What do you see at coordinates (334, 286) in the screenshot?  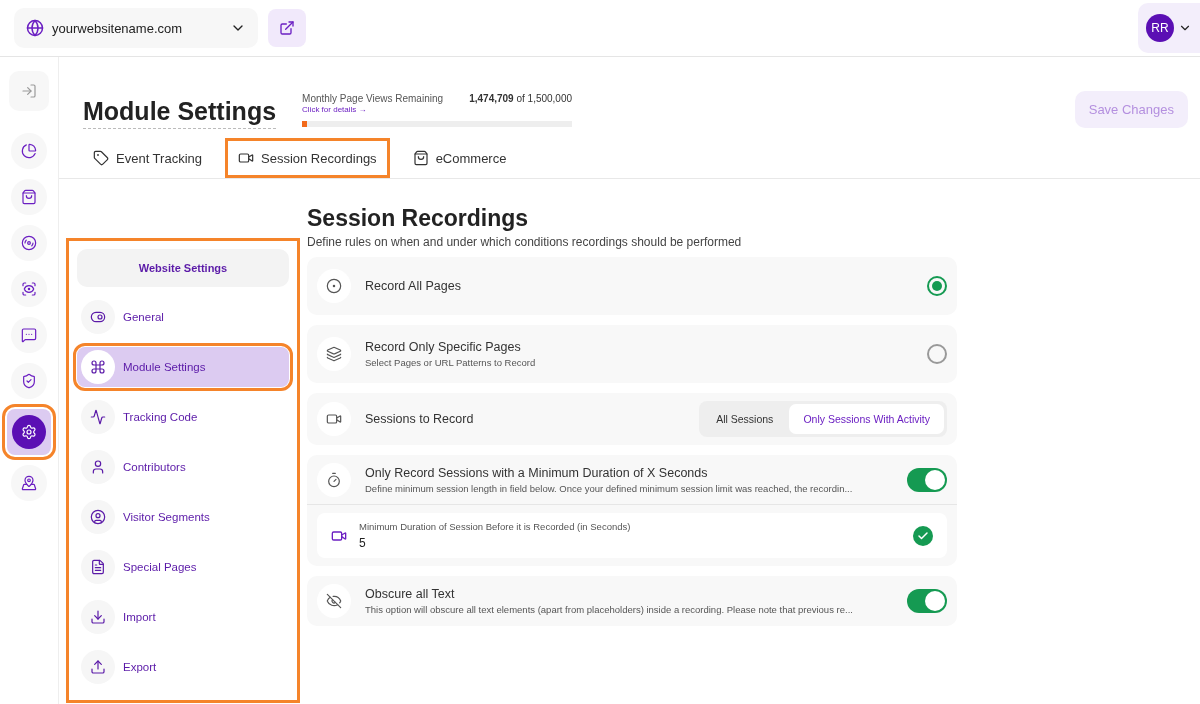 I see `circle-dot-icon` at bounding box center [334, 286].